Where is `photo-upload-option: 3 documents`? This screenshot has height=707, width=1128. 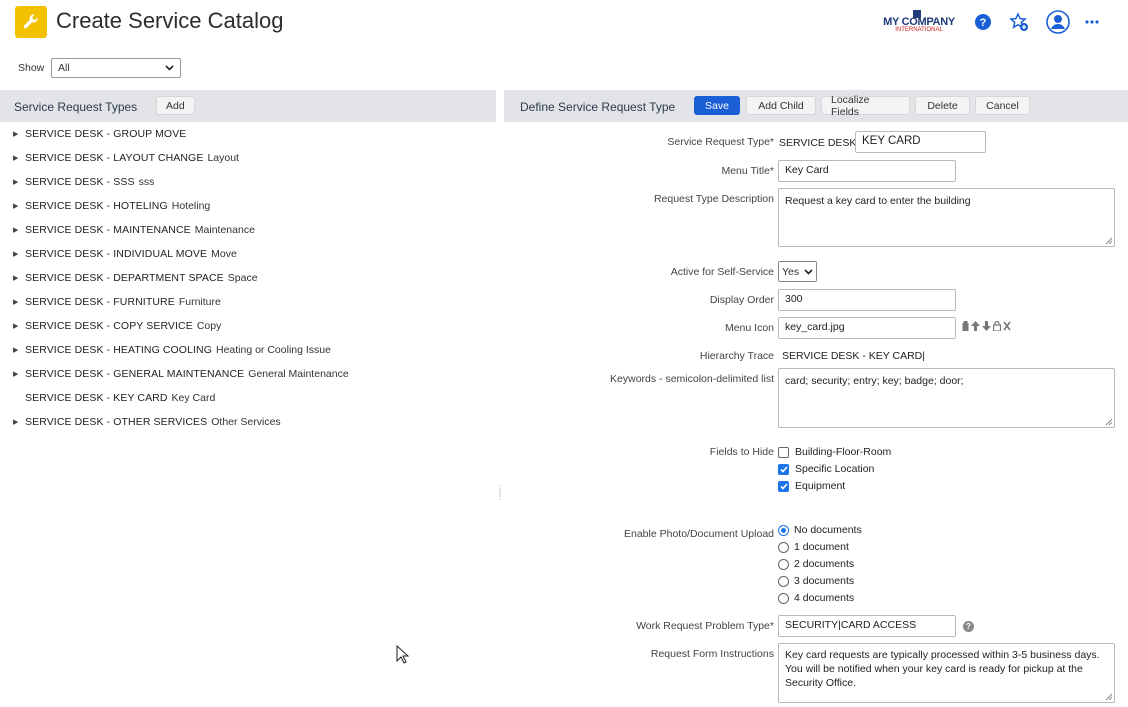
photo-upload-option: 3 documents is located at coordinates (816, 581).